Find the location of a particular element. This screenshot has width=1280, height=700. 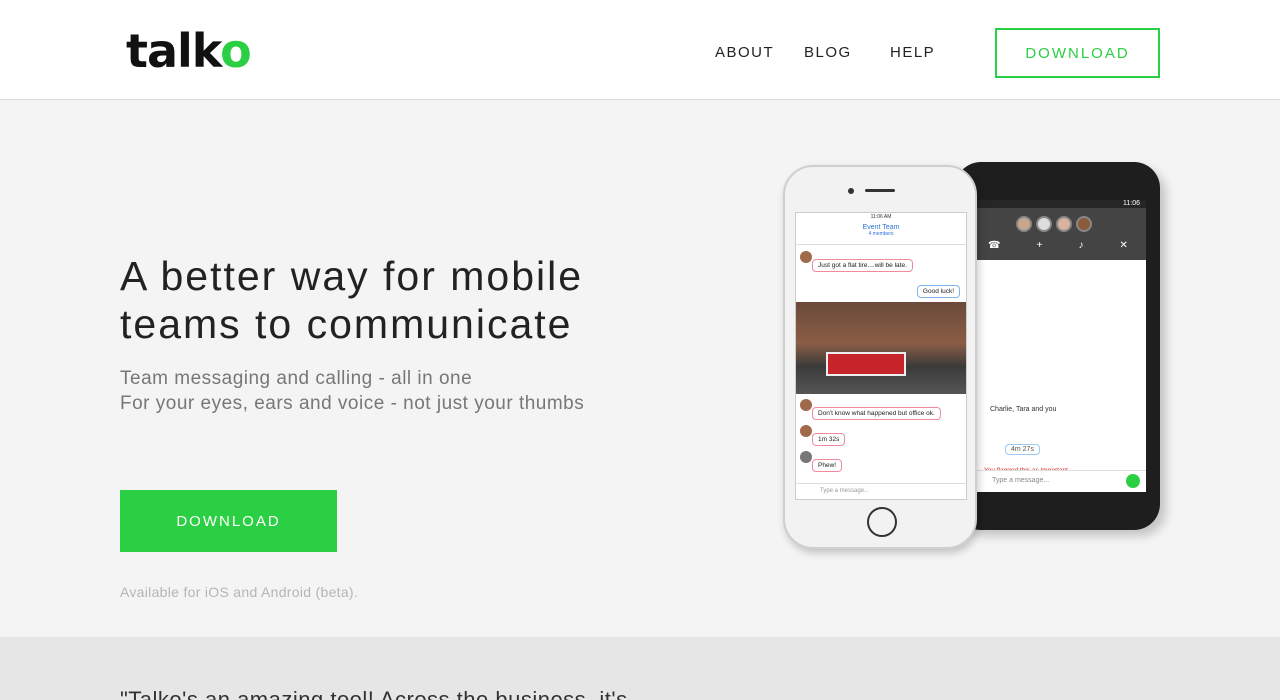

speaker-grille is located at coordinates (880, 190).